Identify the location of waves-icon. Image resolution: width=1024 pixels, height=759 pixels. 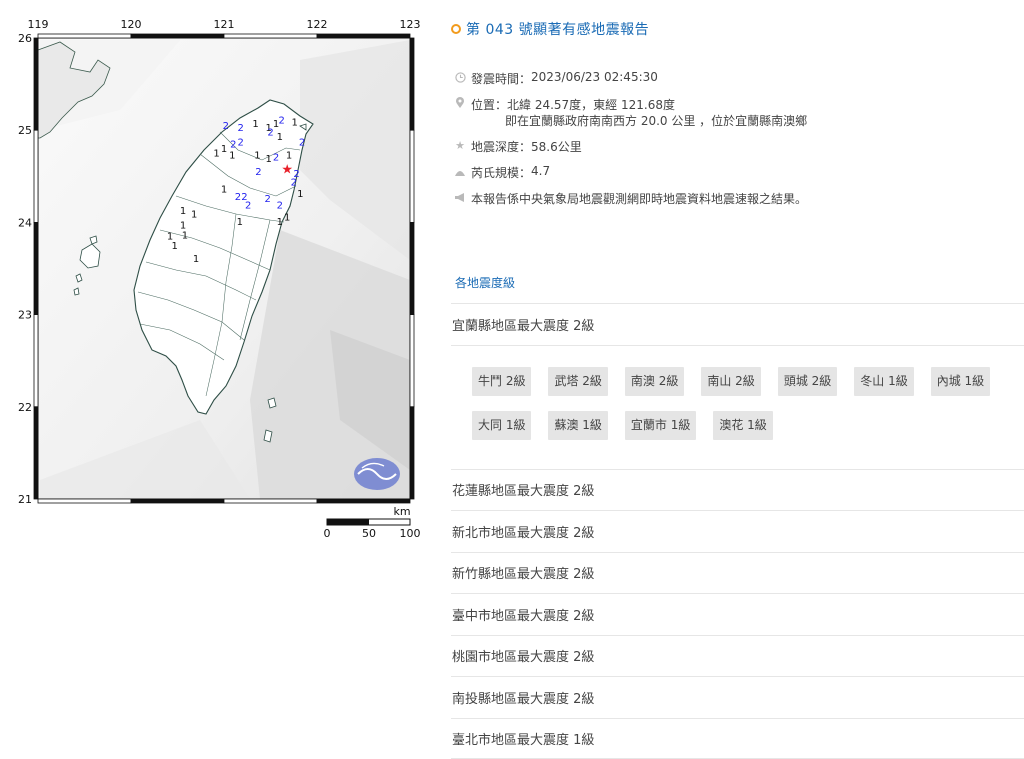
(460, 171).